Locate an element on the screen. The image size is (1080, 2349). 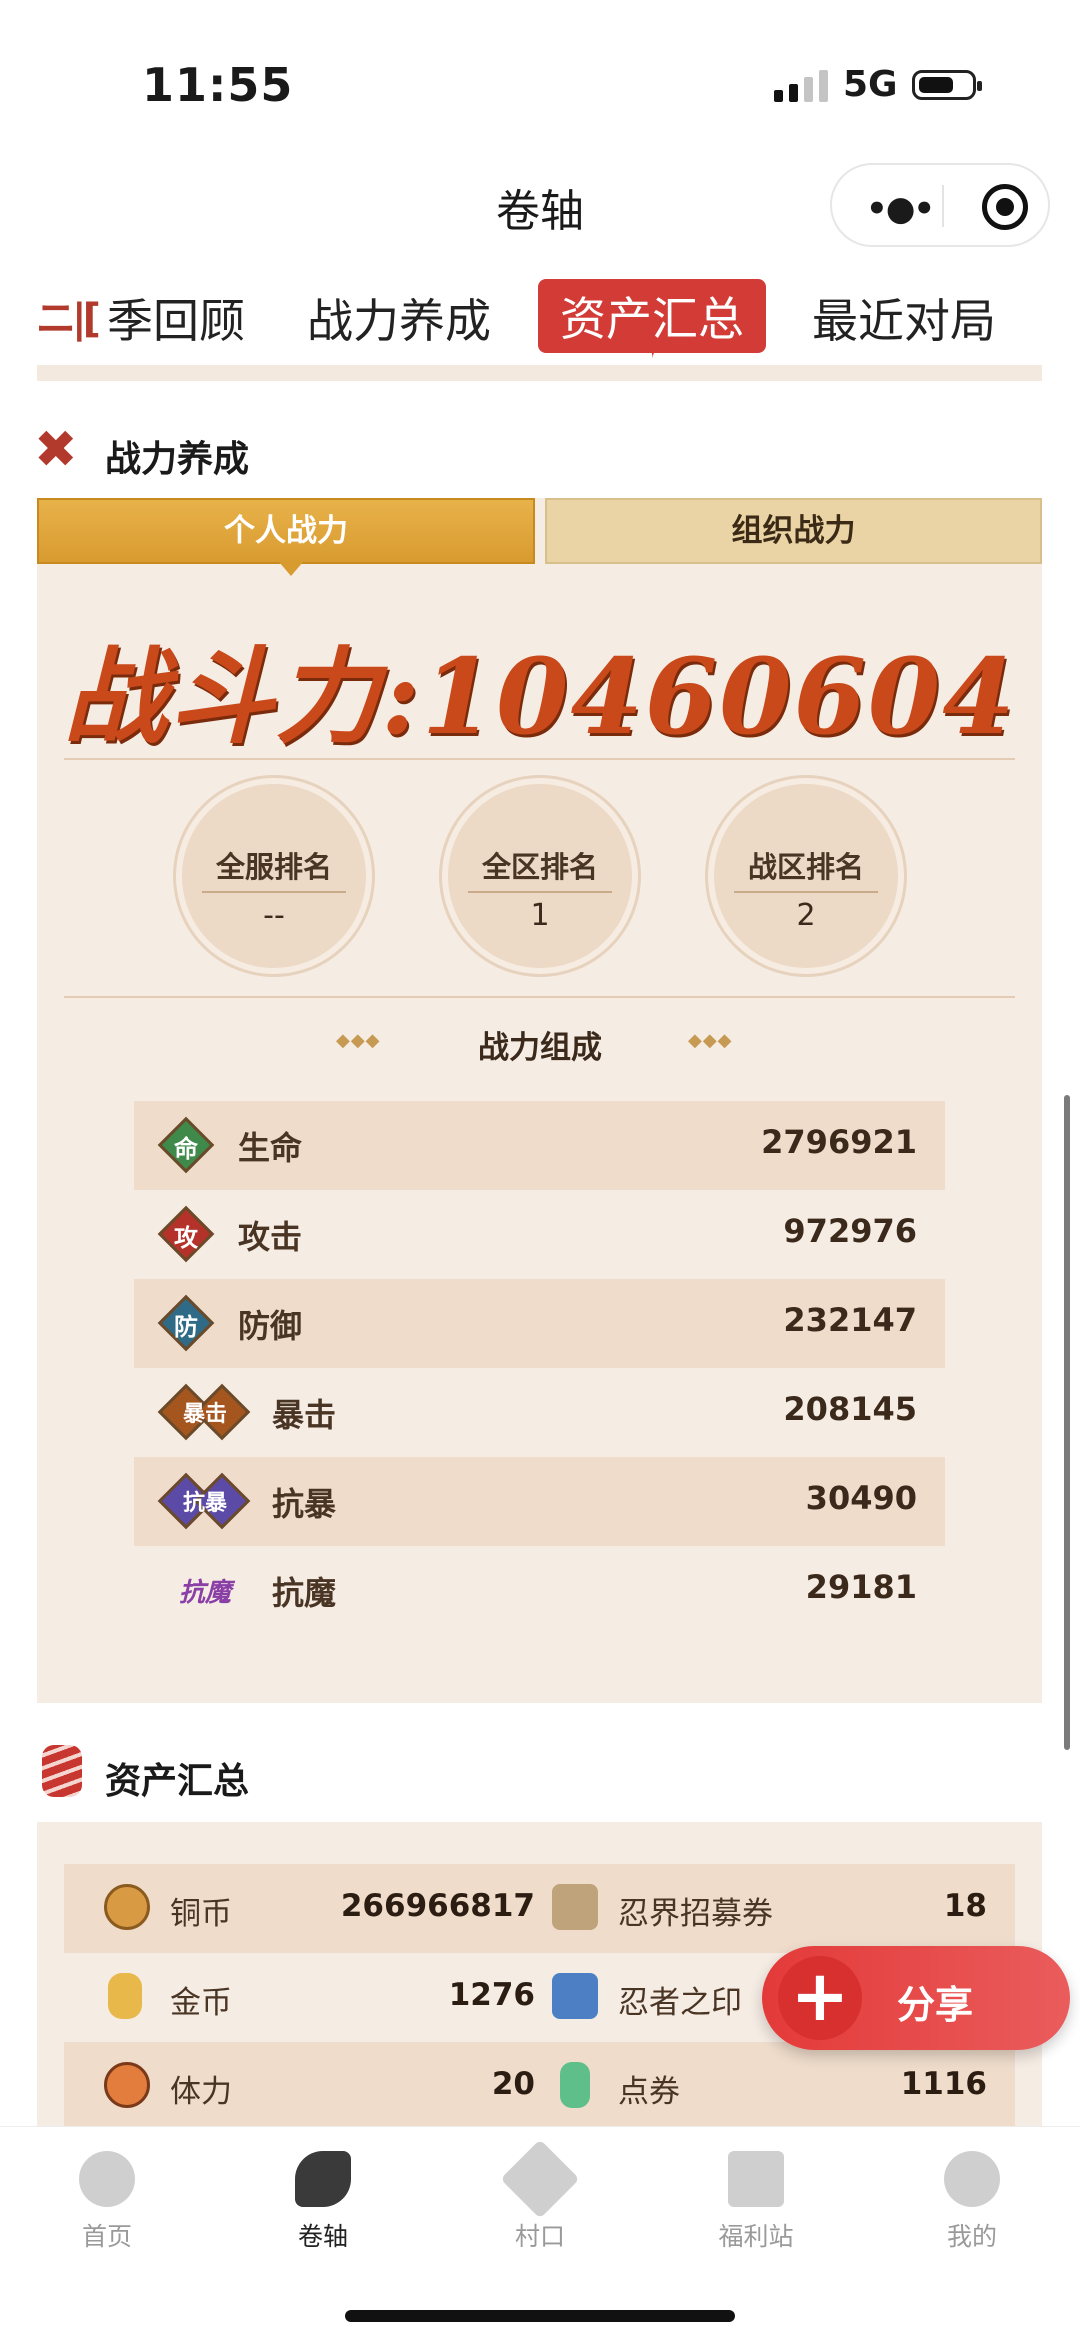
tab-power-growth: 战力养成 is located at coordinates (399, 318).